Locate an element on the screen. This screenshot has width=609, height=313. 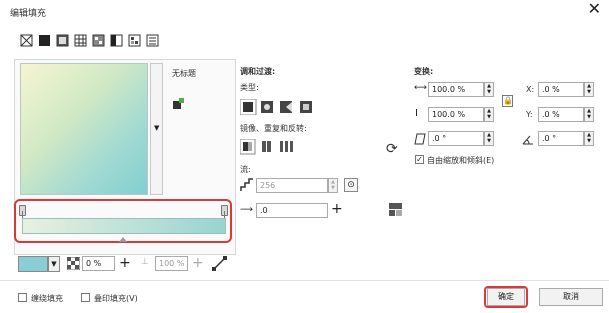
steps-lock-button: ⊙ is located at coordinates (351, 185).